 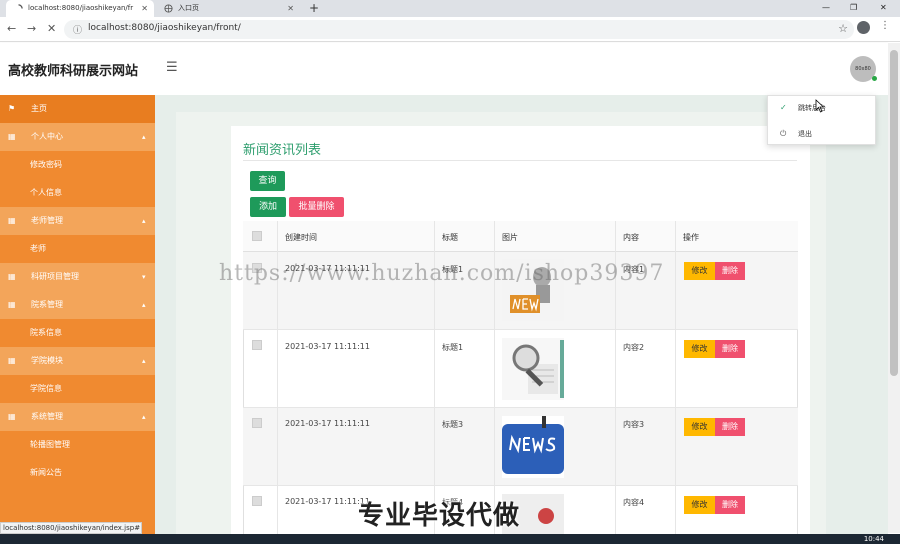 What do you see at coordinates (172, 67) in the screenshot?
I see `menu-toggle-icon: ☰` at bounding box center [172, 67].